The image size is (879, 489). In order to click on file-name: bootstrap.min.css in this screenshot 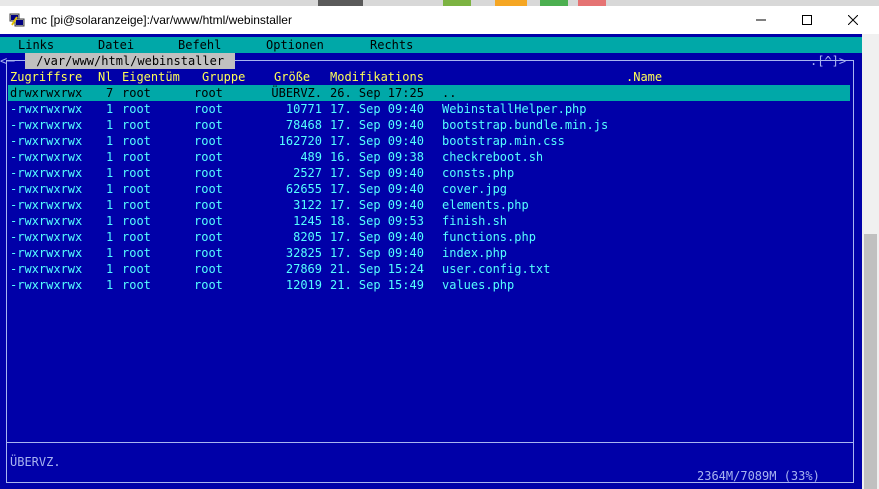, I will do `click(503, 141)`.